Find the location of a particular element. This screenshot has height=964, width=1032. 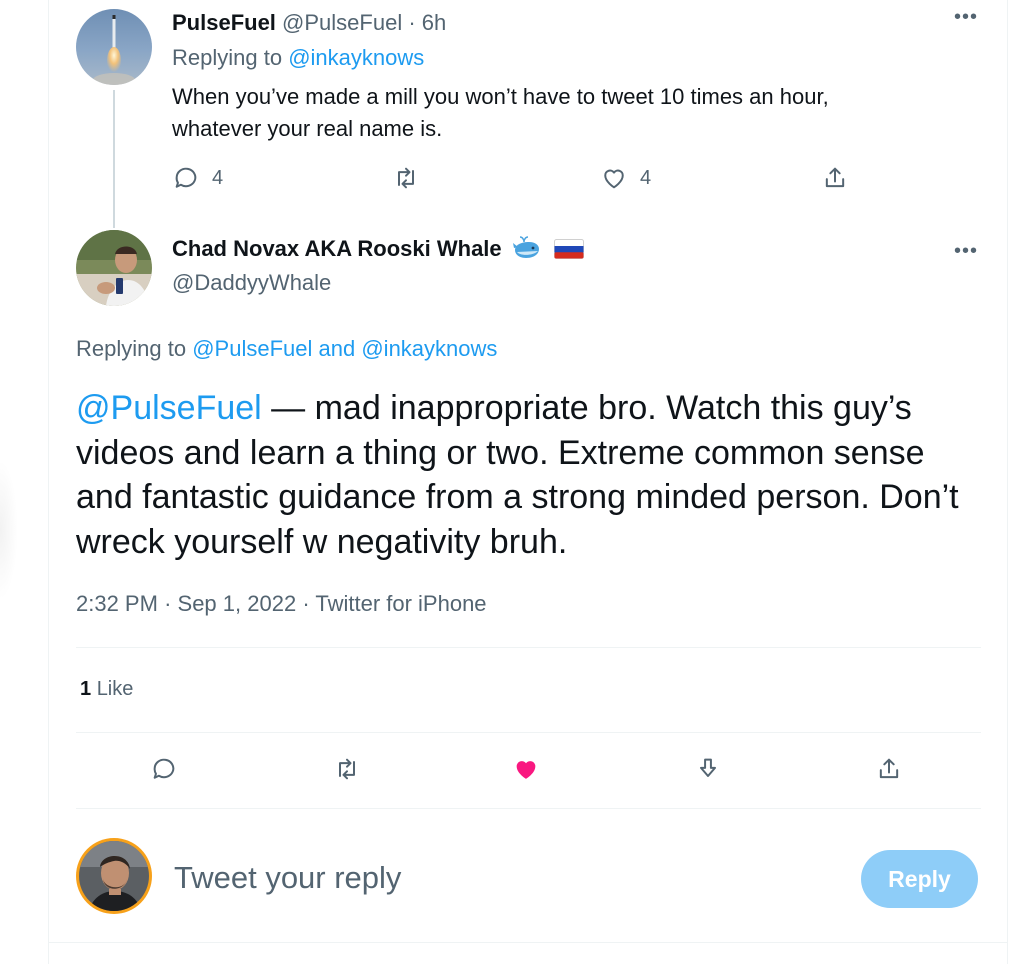

tweet-source: Twitter for iPhone is located at coordinates (400, 603).